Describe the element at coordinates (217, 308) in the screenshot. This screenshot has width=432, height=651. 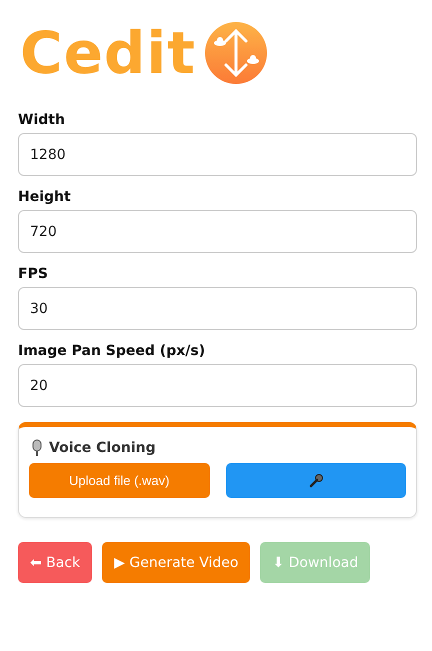
I see `input-field: 30` at that location.